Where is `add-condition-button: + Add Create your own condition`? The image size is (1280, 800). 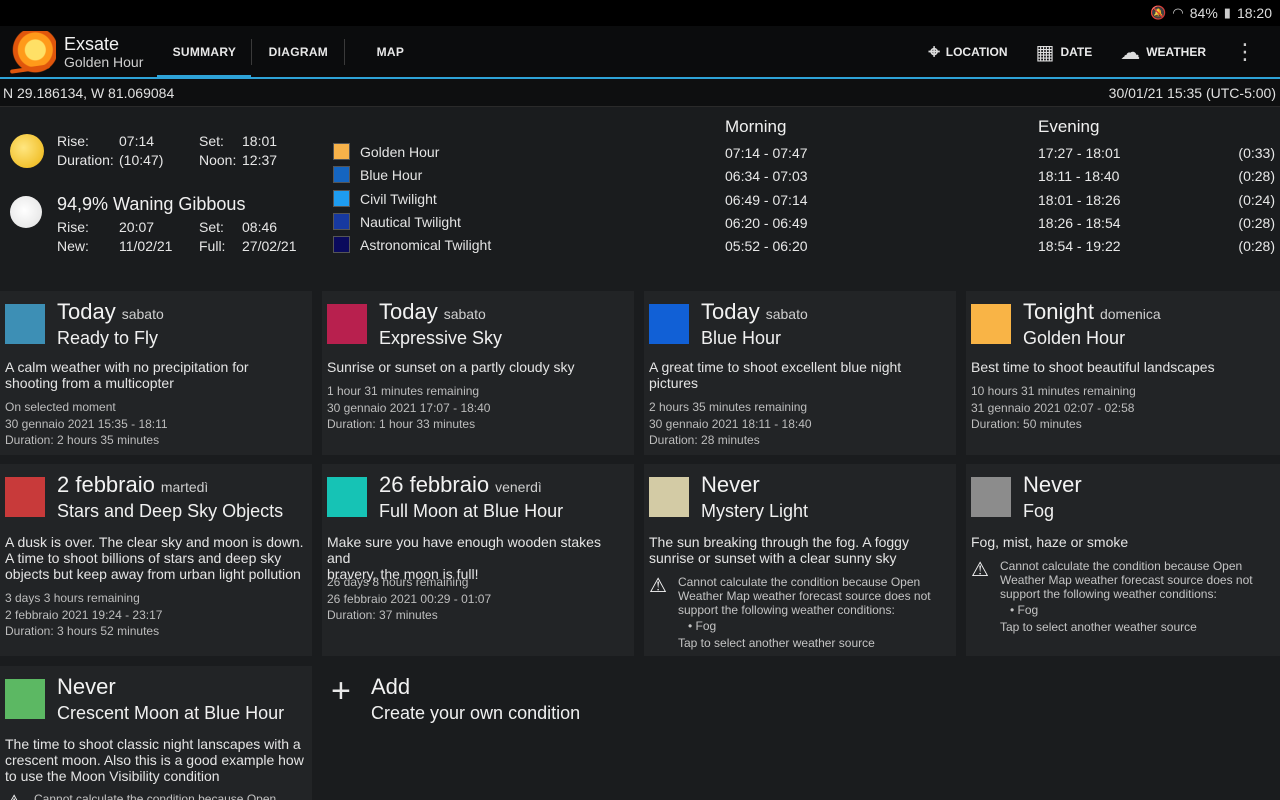 add-condition-button: + Add Create your own condition is located at coordinates (478, 733).